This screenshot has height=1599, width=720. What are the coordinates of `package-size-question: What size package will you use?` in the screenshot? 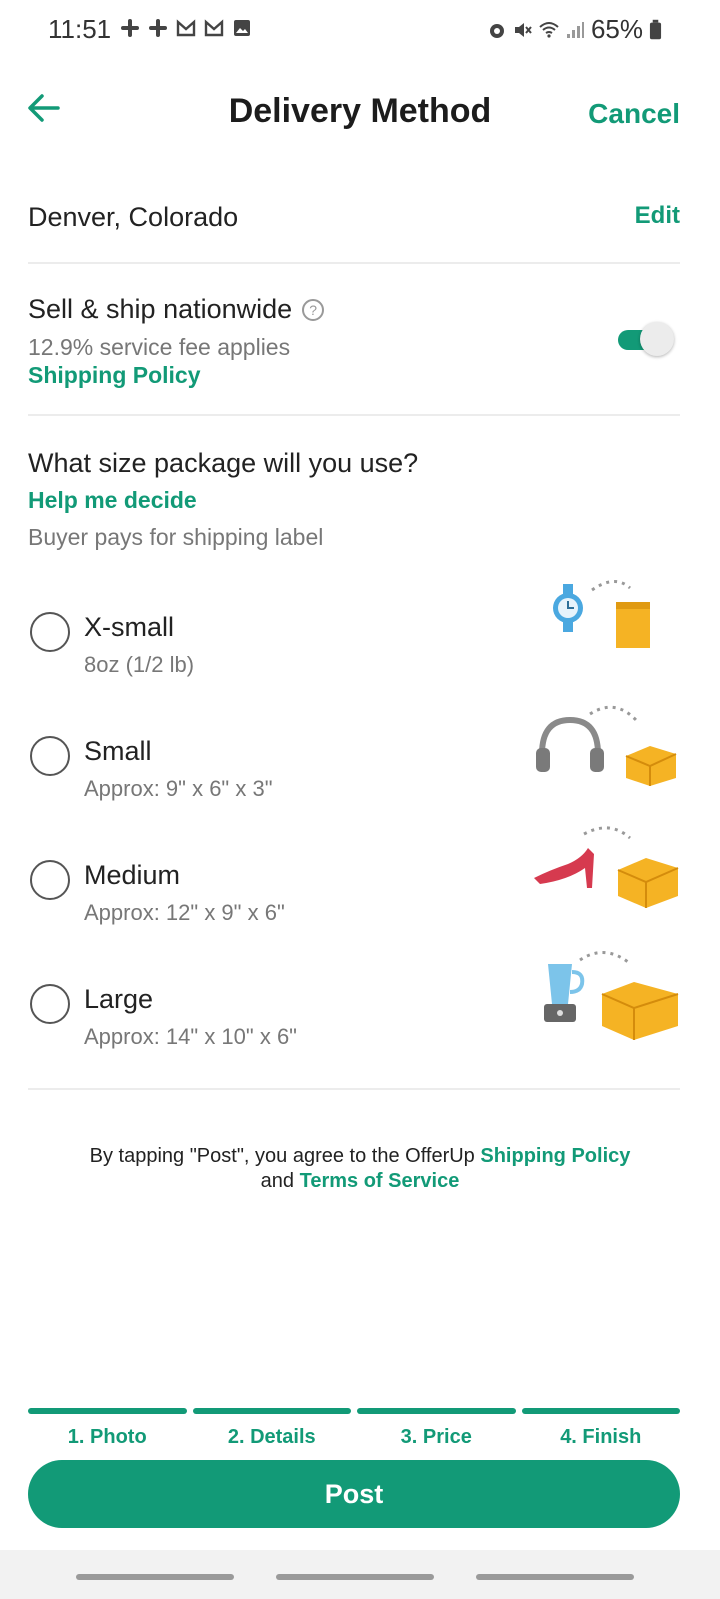 It's located at (223, 463).